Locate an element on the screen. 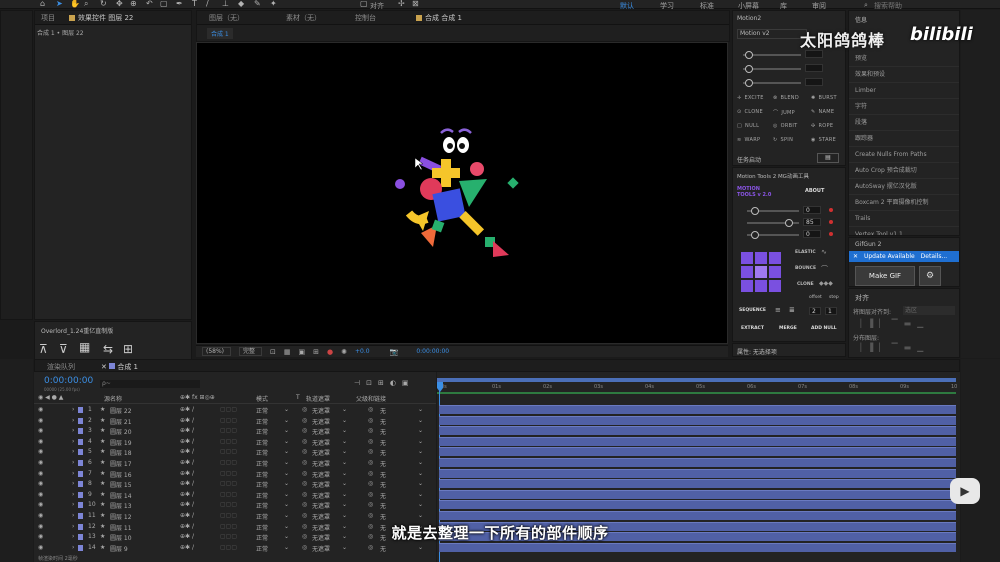  home-icon: ⌂ is located at coordinates (42, 4).